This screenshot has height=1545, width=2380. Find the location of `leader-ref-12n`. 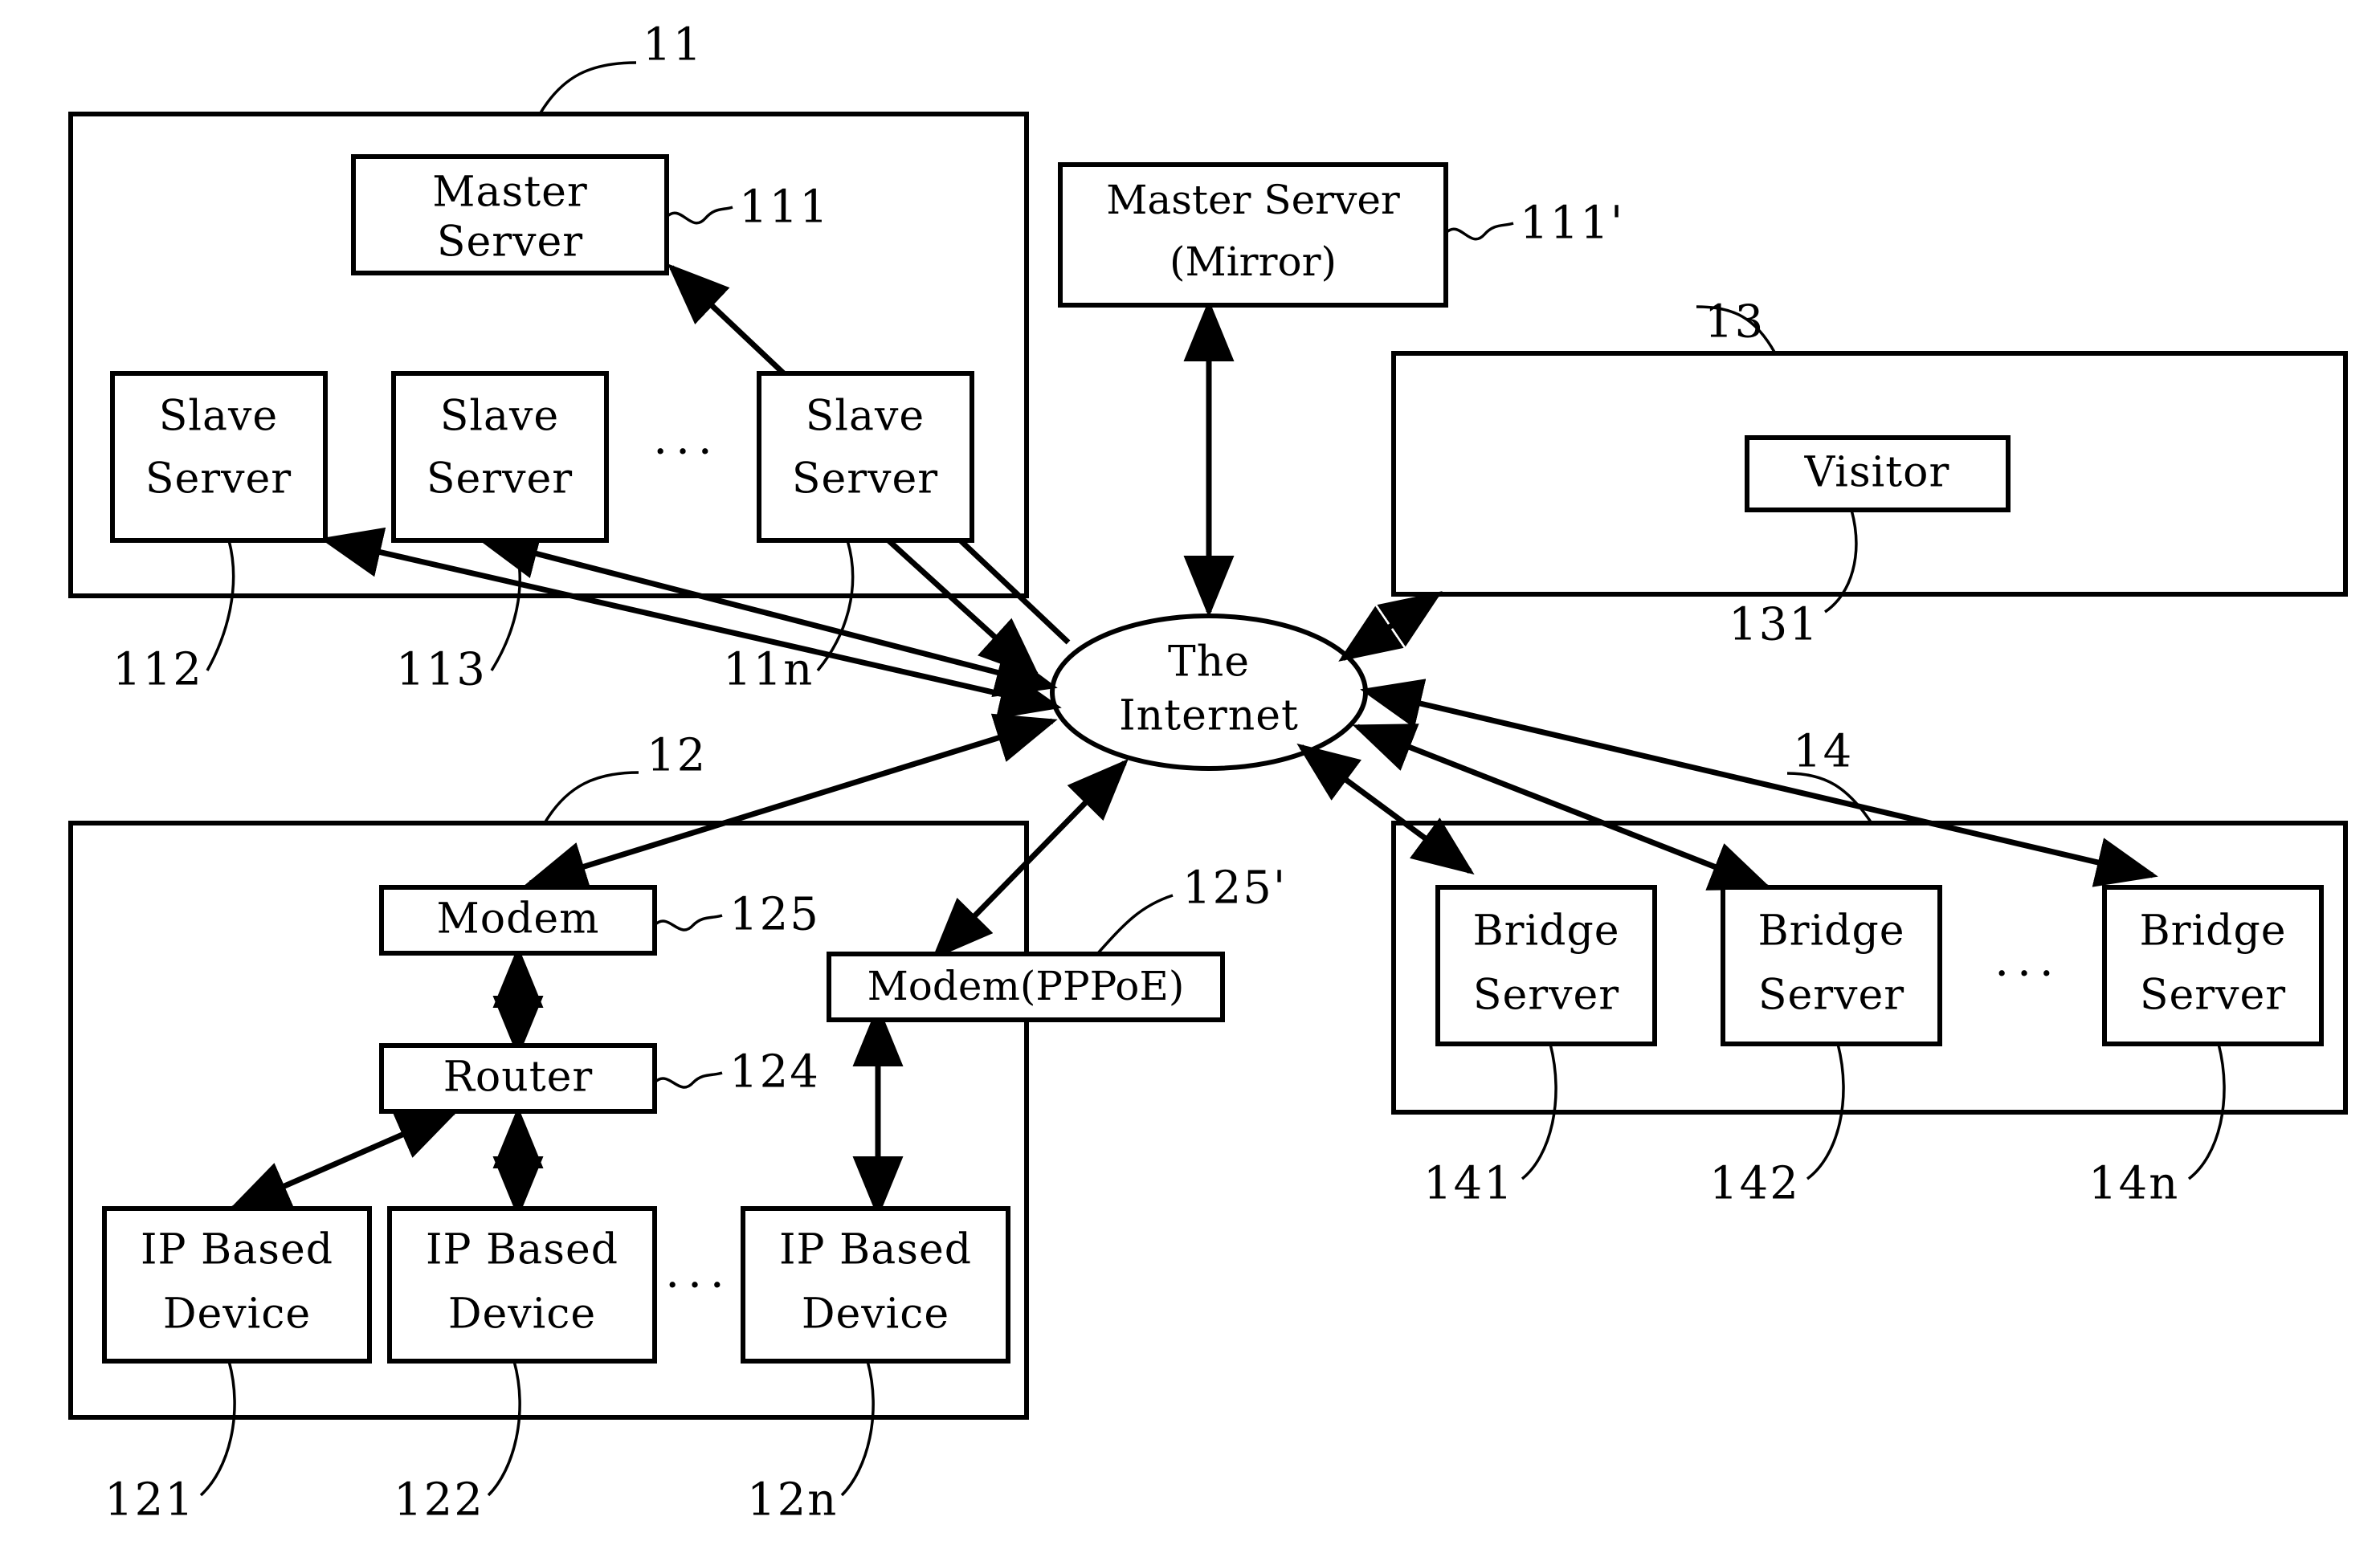

leader-ref-12n is located at coordinates (857, 1429).